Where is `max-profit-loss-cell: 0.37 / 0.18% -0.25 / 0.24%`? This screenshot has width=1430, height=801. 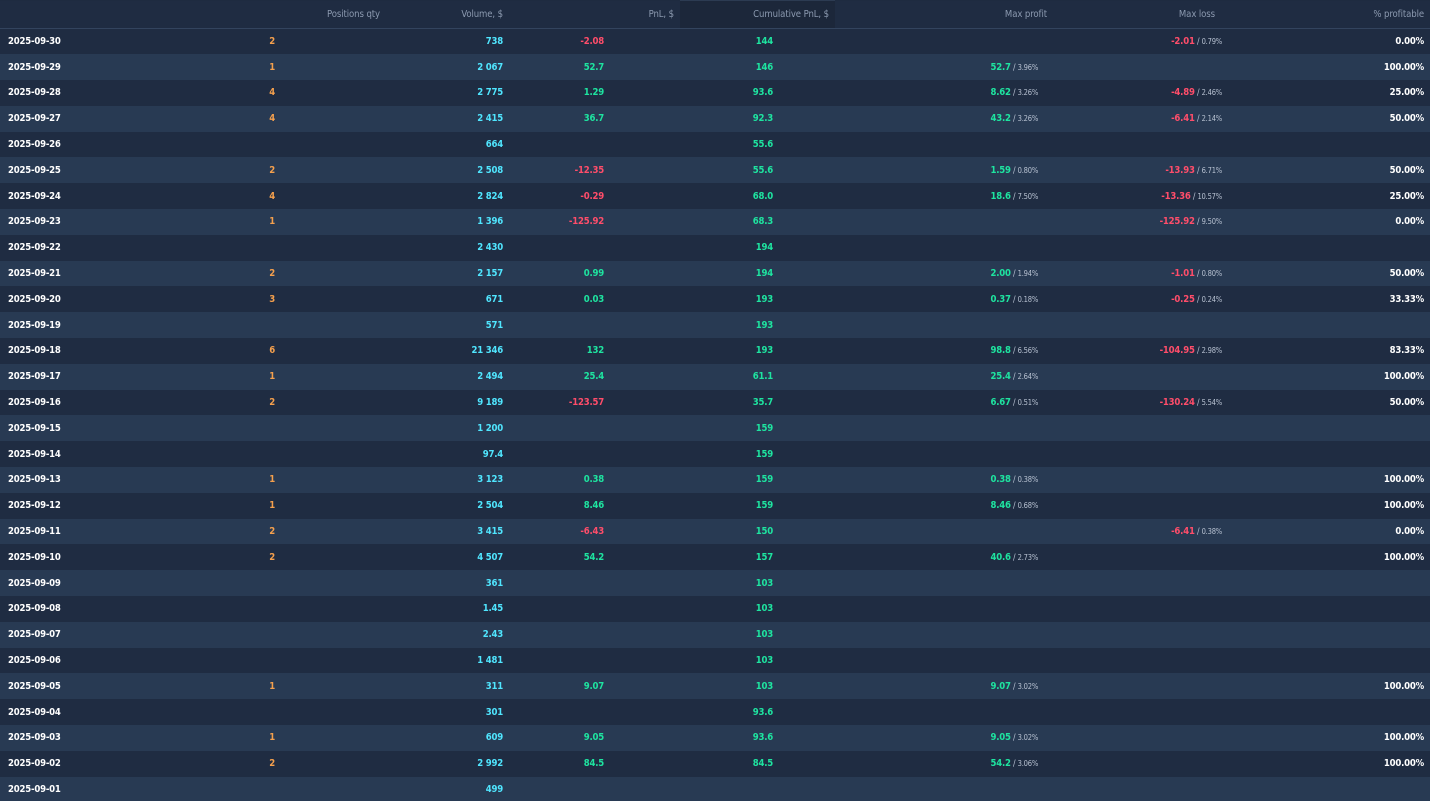
max-profit-loss-cell: 0.37 / 0.18% -0.25 / 0.24% is located at coordinates (1029, 299).